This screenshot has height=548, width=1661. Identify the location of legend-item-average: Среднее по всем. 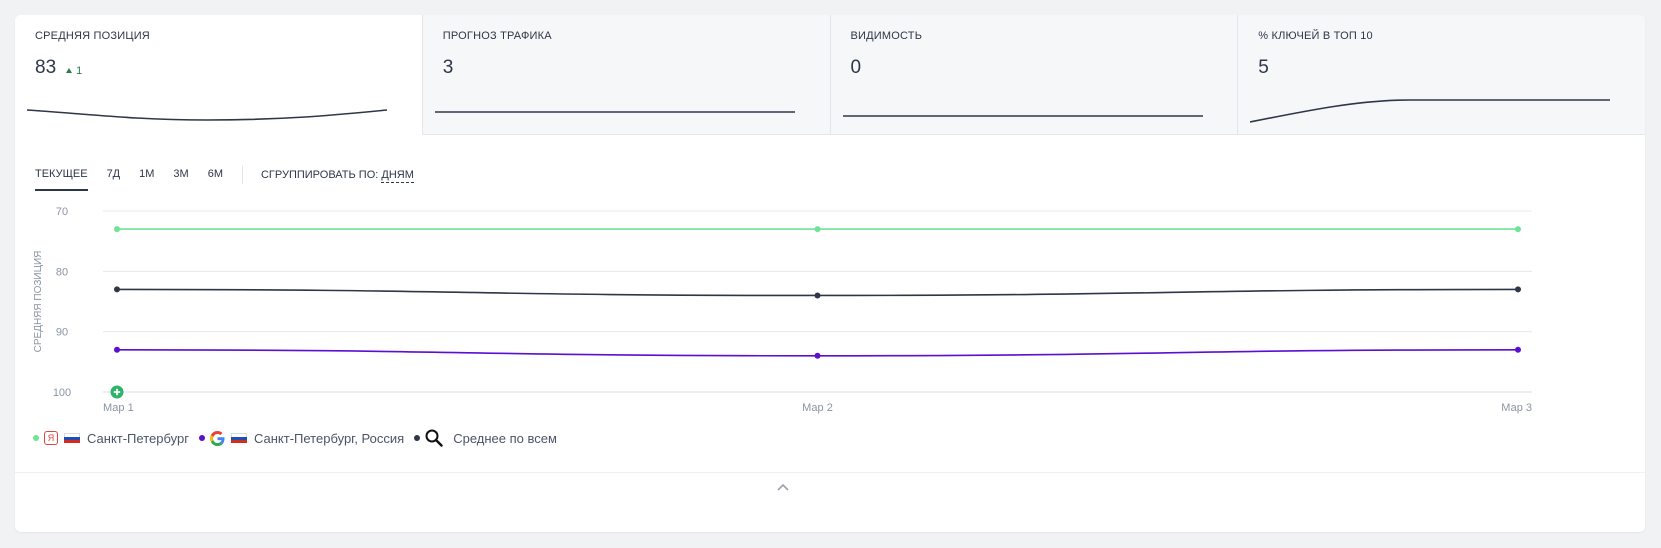
(485, 438).